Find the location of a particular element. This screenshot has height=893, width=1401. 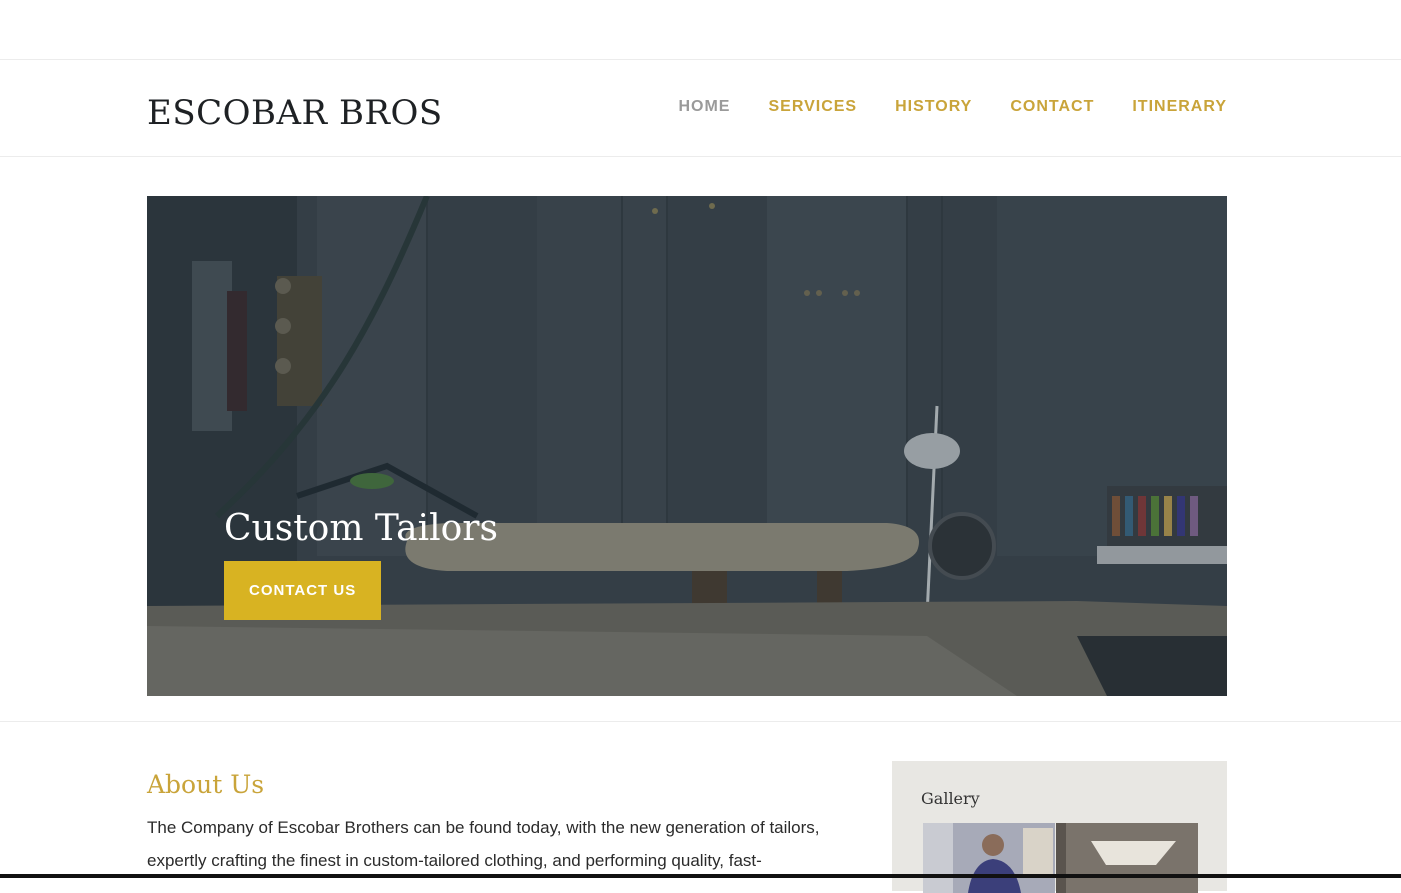

nav-item-contact: CONTACT is located at coordinates (1052, 107).